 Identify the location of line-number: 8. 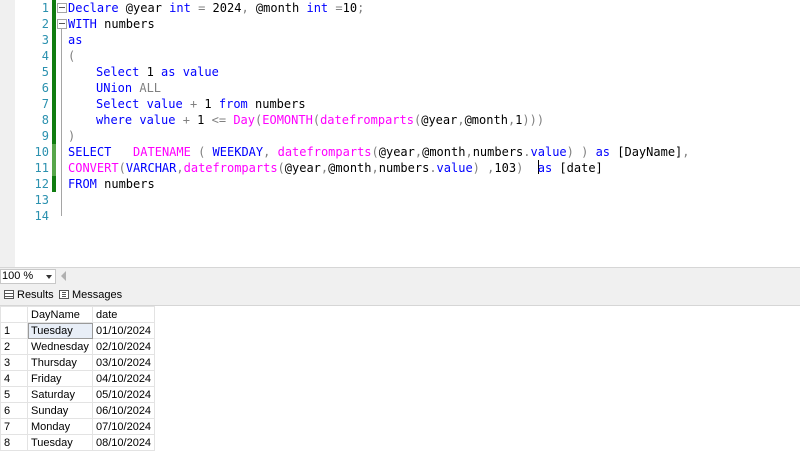
(45, 120).